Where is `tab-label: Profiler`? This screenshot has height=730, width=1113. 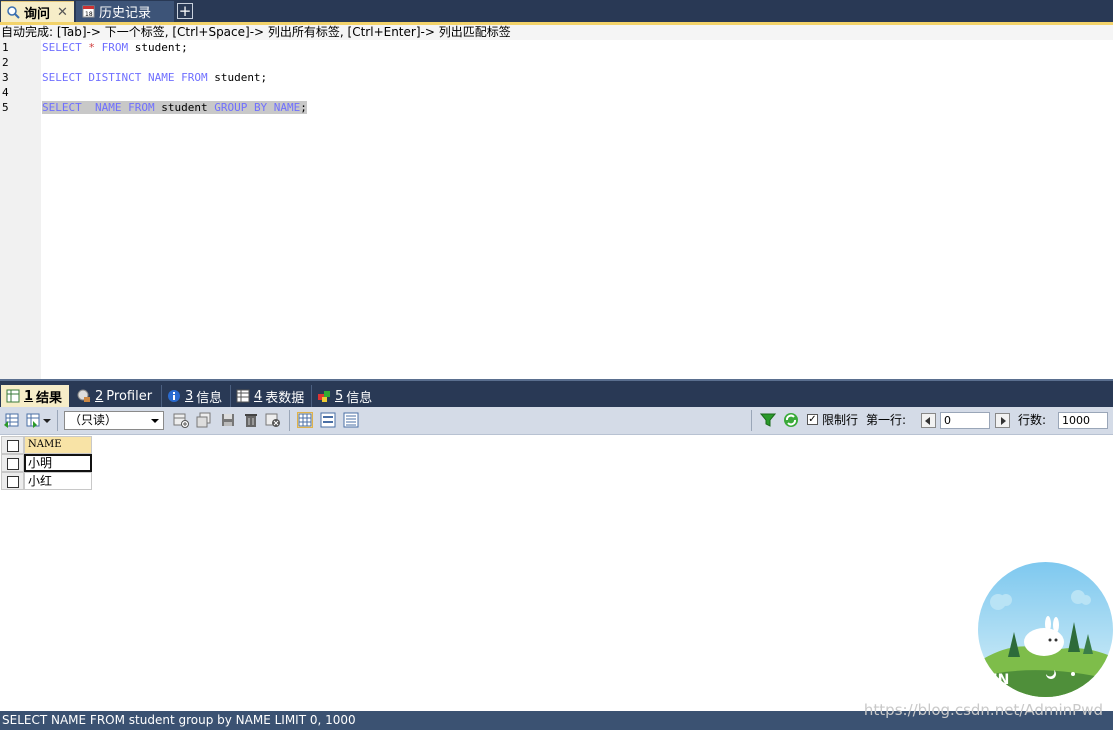
tab-label: Profiler is located at coordinates (129, 396).